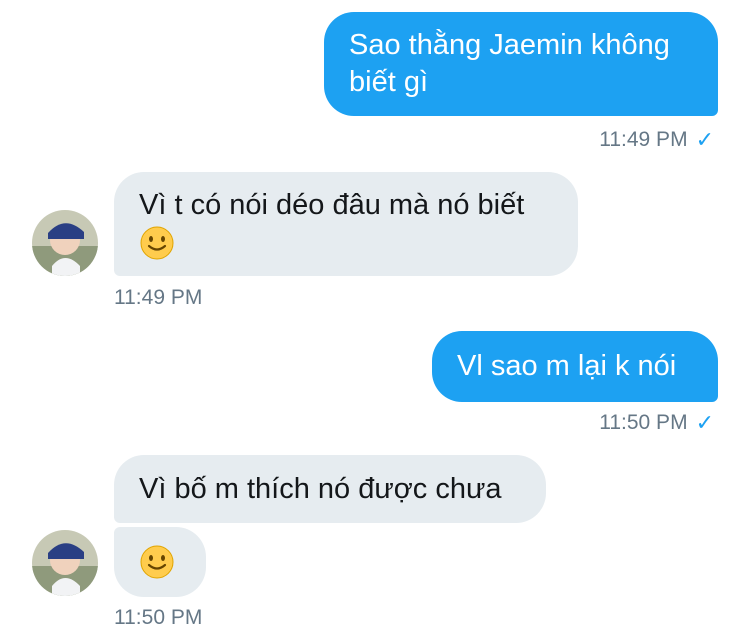 Image resolution: width=750 pixels, height=638 pixels. I want to click on message-text: Vl sao m lại k nói, so click(567, 366).